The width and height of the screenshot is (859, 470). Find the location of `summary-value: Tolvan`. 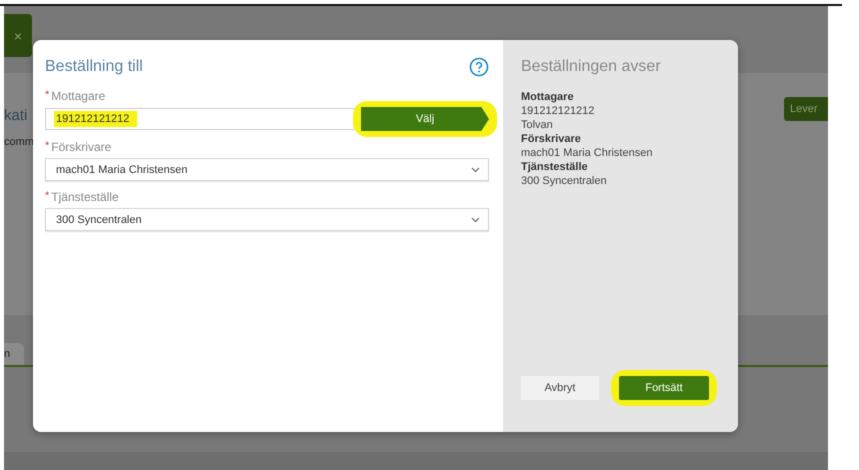

summary-value: Tolvan is located at coordinates (537, 125).